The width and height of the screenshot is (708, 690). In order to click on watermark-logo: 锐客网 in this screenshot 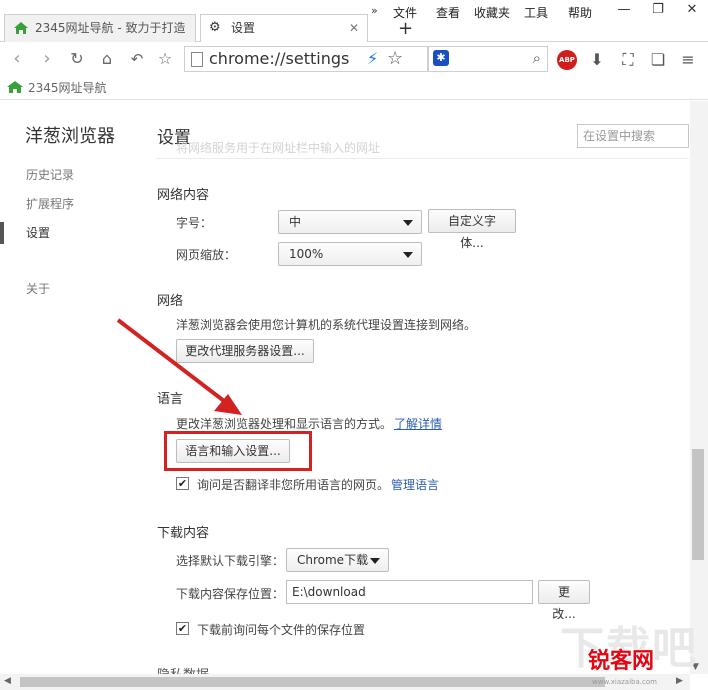, I will do `click(621, 661)`.